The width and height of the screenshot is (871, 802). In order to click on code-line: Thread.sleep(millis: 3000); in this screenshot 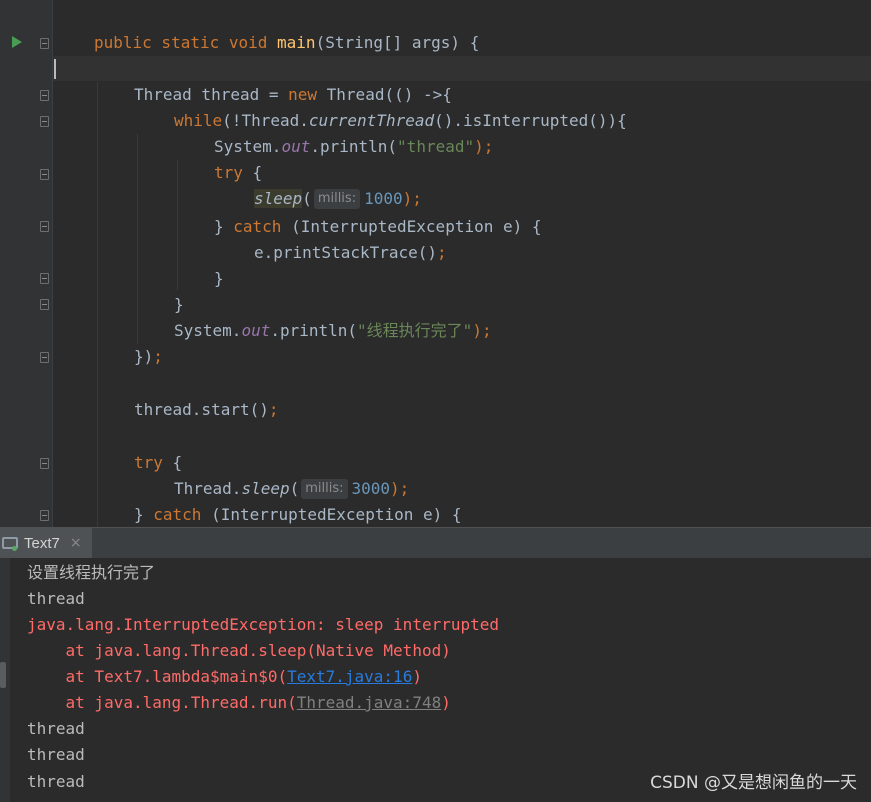, I will do `click(291, 489)`.